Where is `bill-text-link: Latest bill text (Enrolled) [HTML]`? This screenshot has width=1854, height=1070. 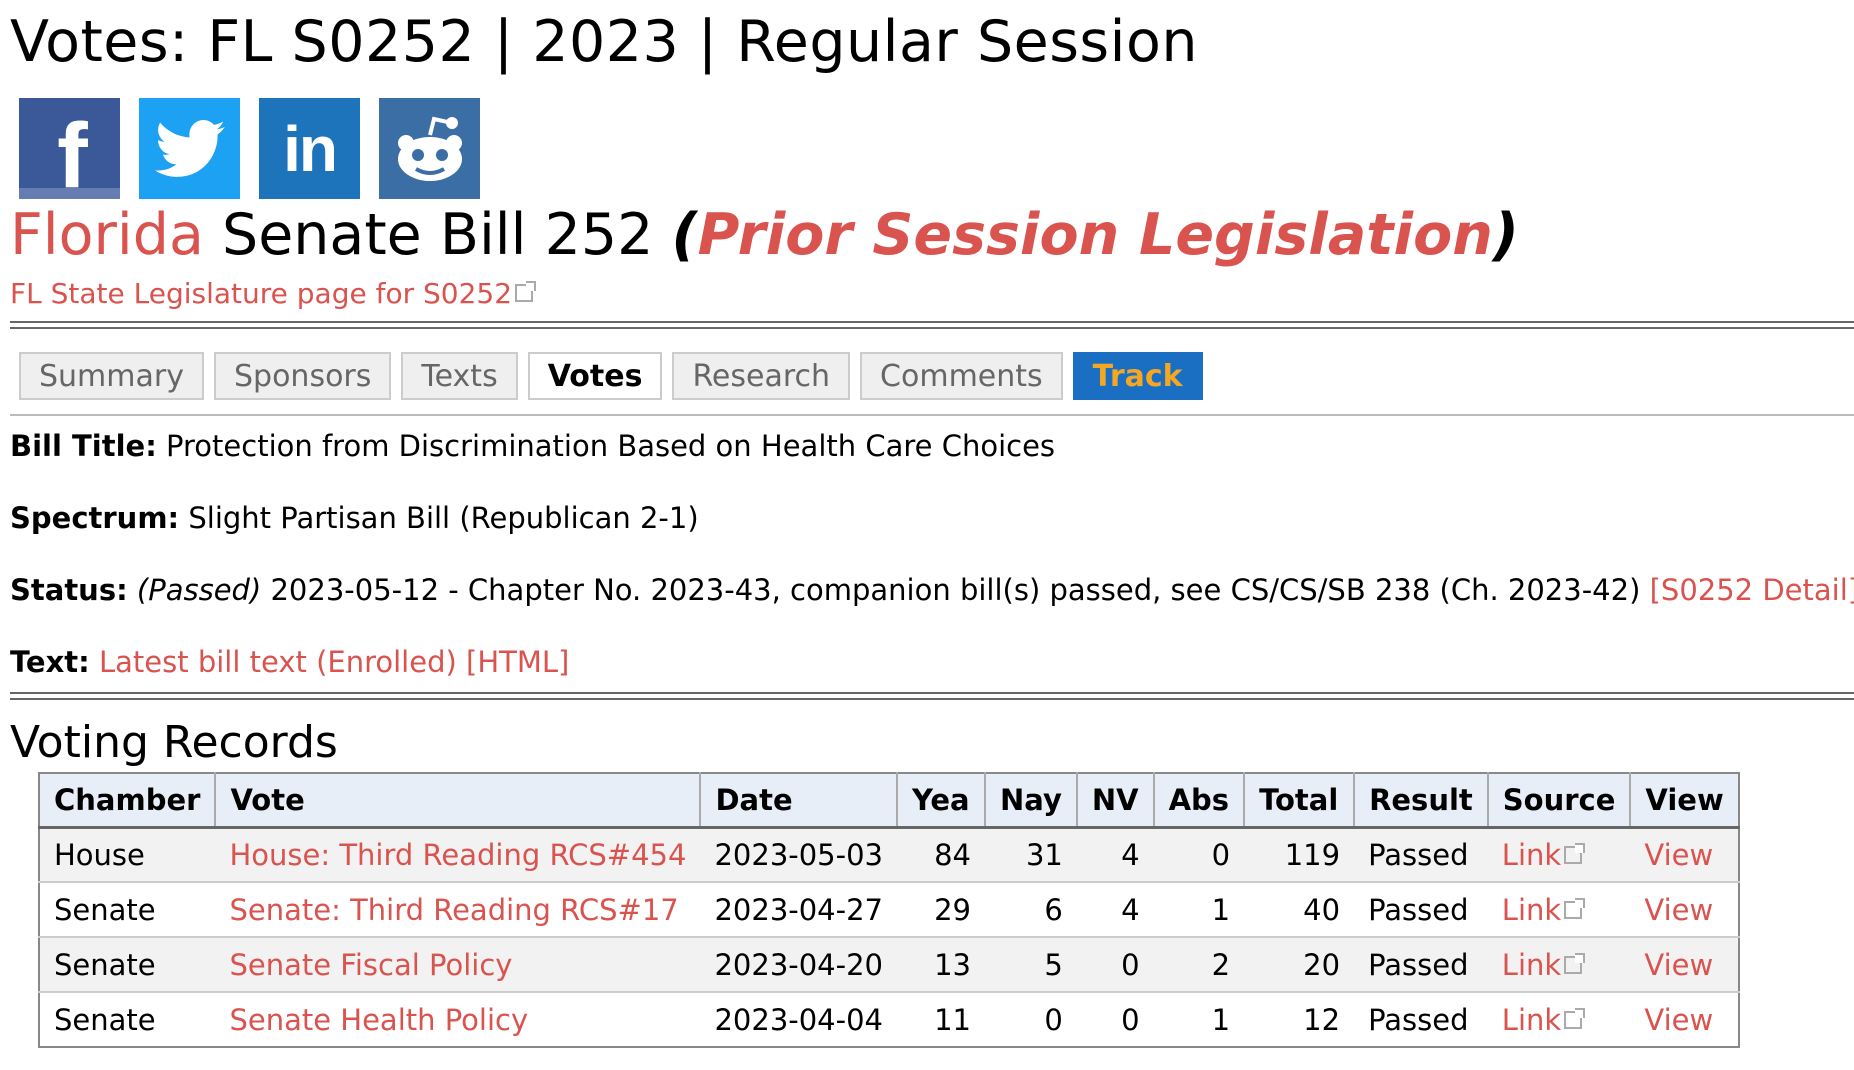 bill-text-link: Latest bill text (Enrolled) [HTML] is located at coordinates (334, 662).